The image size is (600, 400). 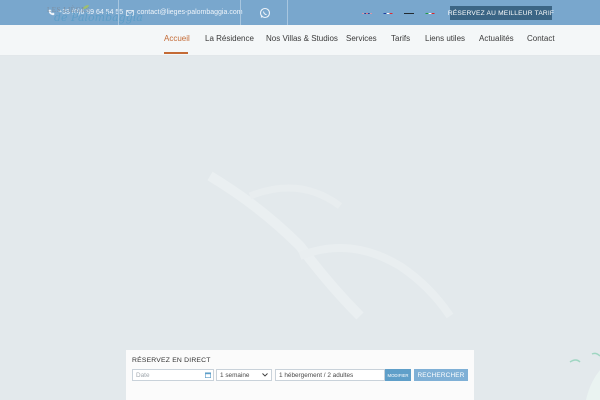 What do you see at coordinates (176, 53) in the screenshot?
I see `active-nav-indicator` at bounding box center [176, 53].